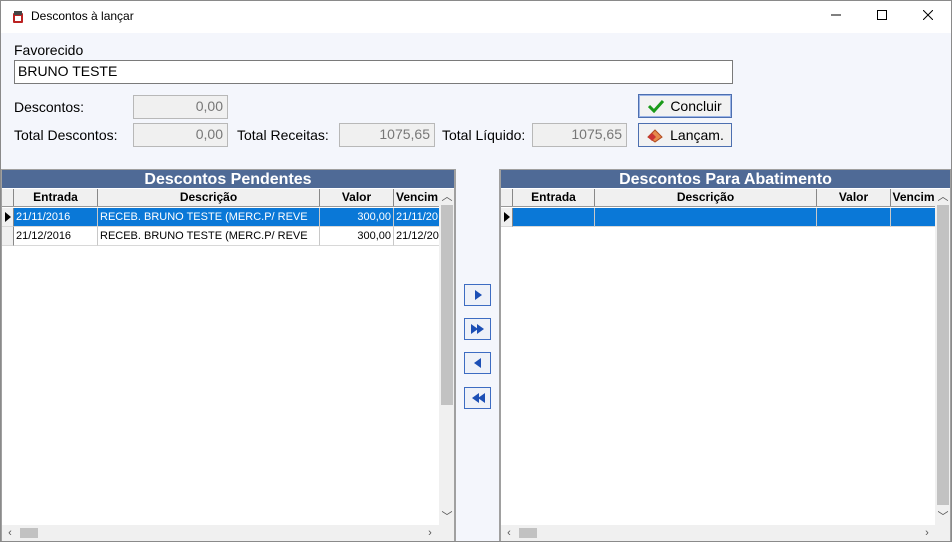 This screenshot has height=542, width=952. I want to click on total-liquido-field: 1075,65, so click(579, 135).